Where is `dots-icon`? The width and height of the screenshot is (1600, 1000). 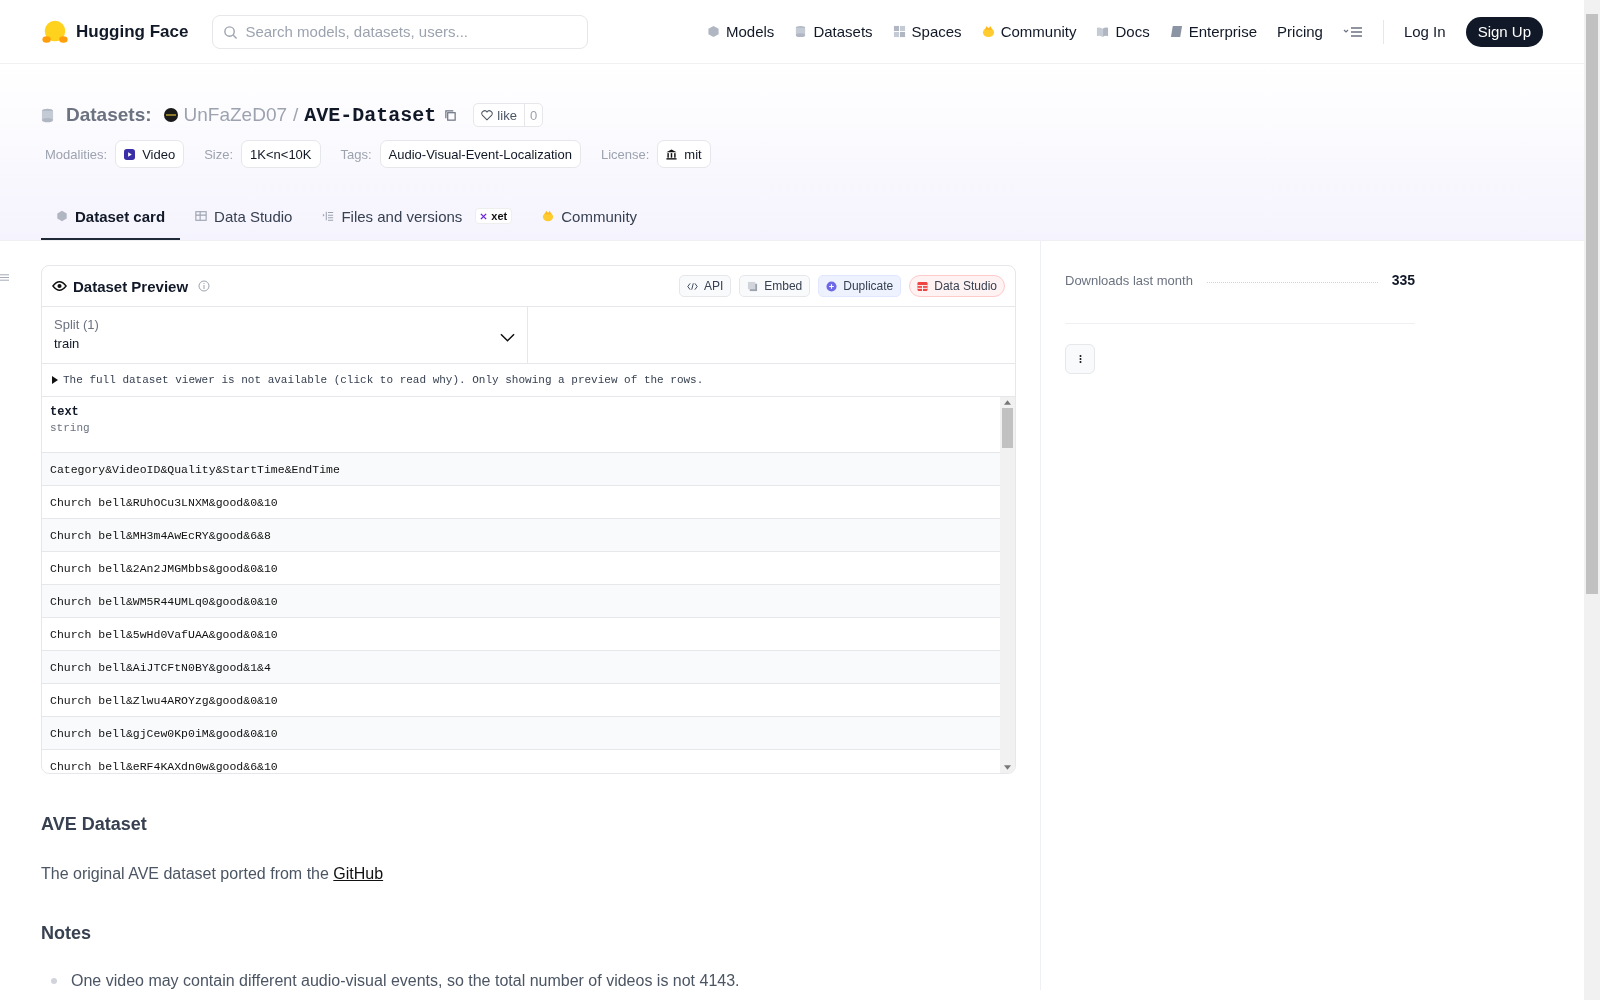
dots-icon is located at coordinates (1080, 359).